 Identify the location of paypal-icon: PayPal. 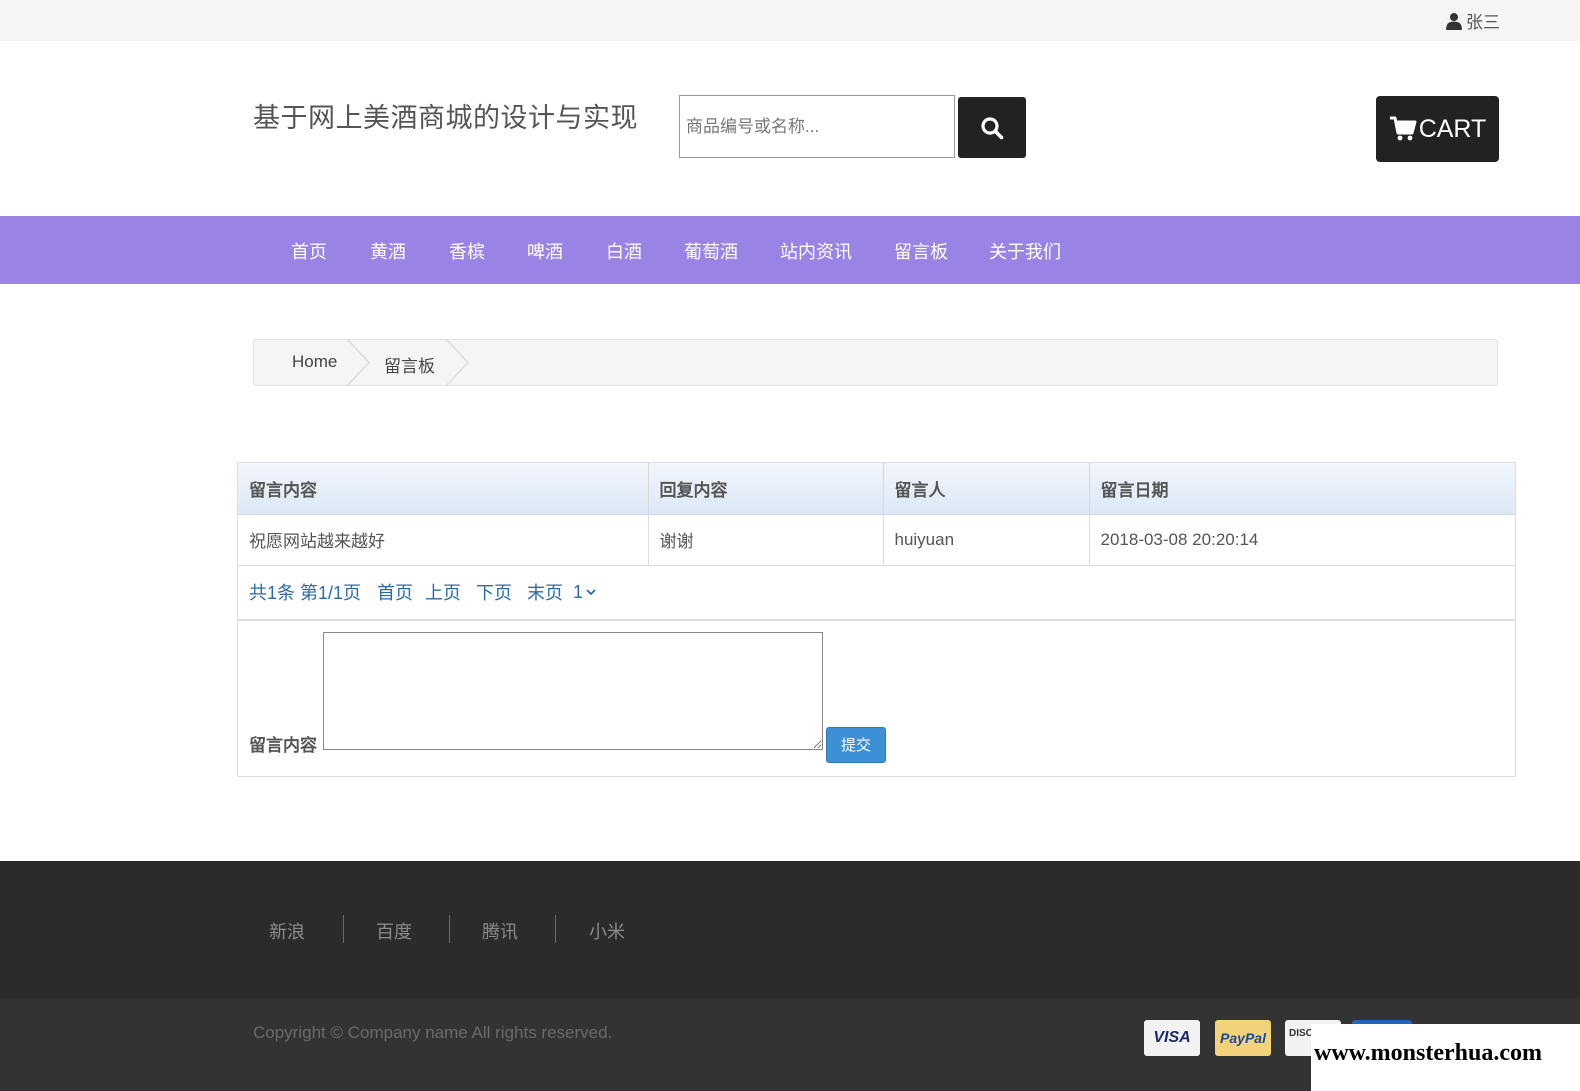
(1243, 1038).